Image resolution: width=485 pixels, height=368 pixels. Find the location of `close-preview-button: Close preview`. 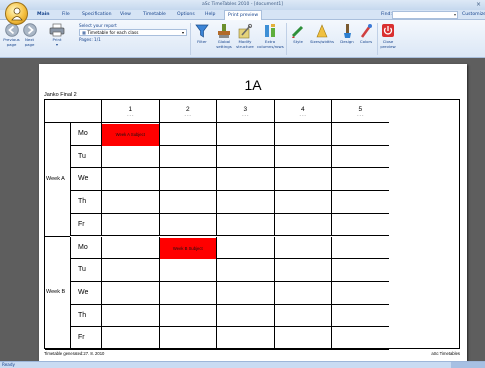

close-preview-button: Close preview is located at coordinates (388, 36).